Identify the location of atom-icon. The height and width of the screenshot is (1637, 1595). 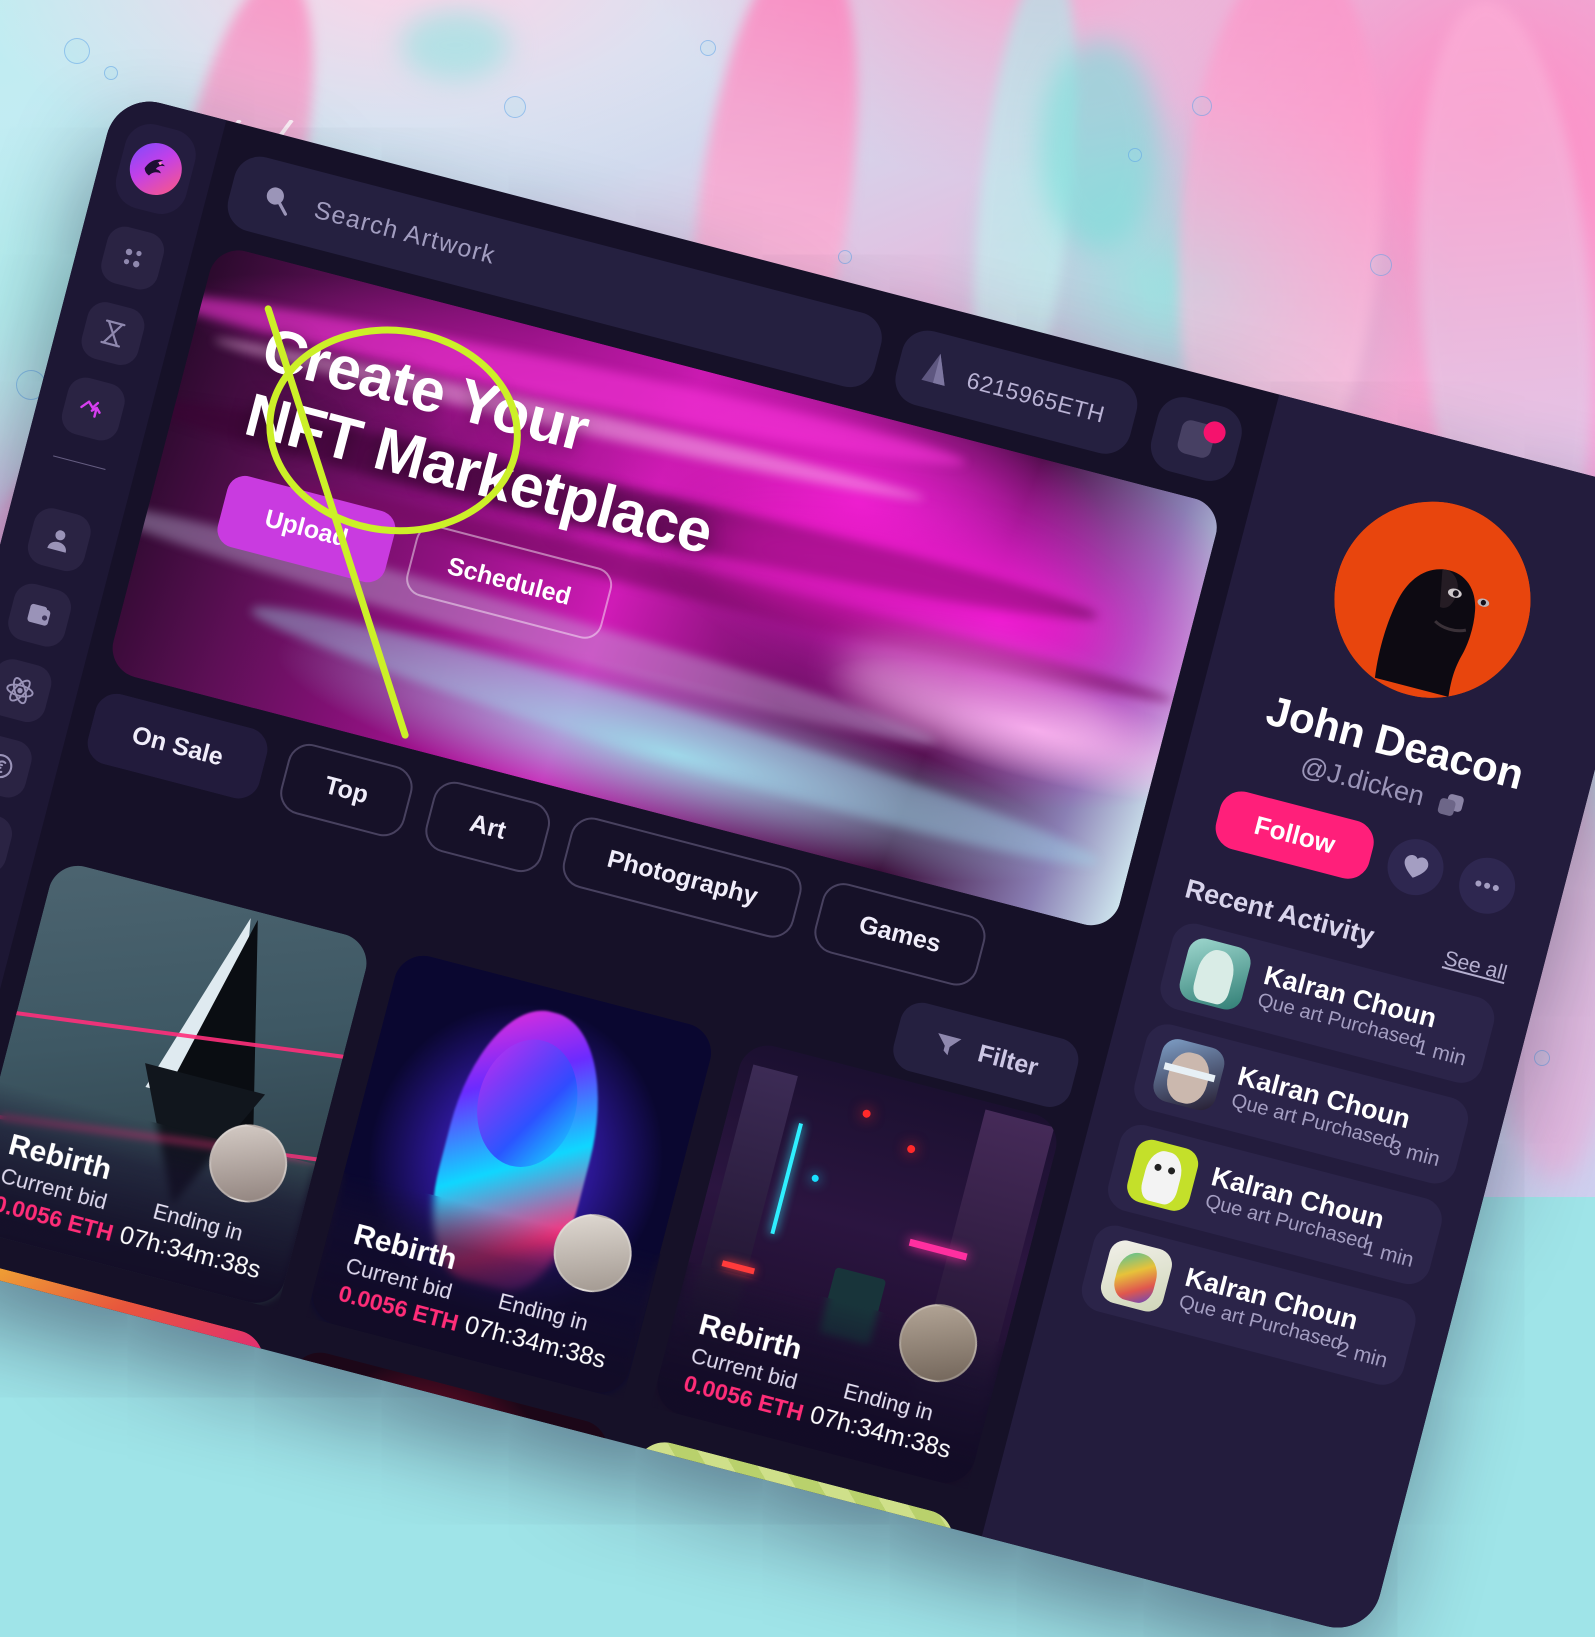
(20, 690).